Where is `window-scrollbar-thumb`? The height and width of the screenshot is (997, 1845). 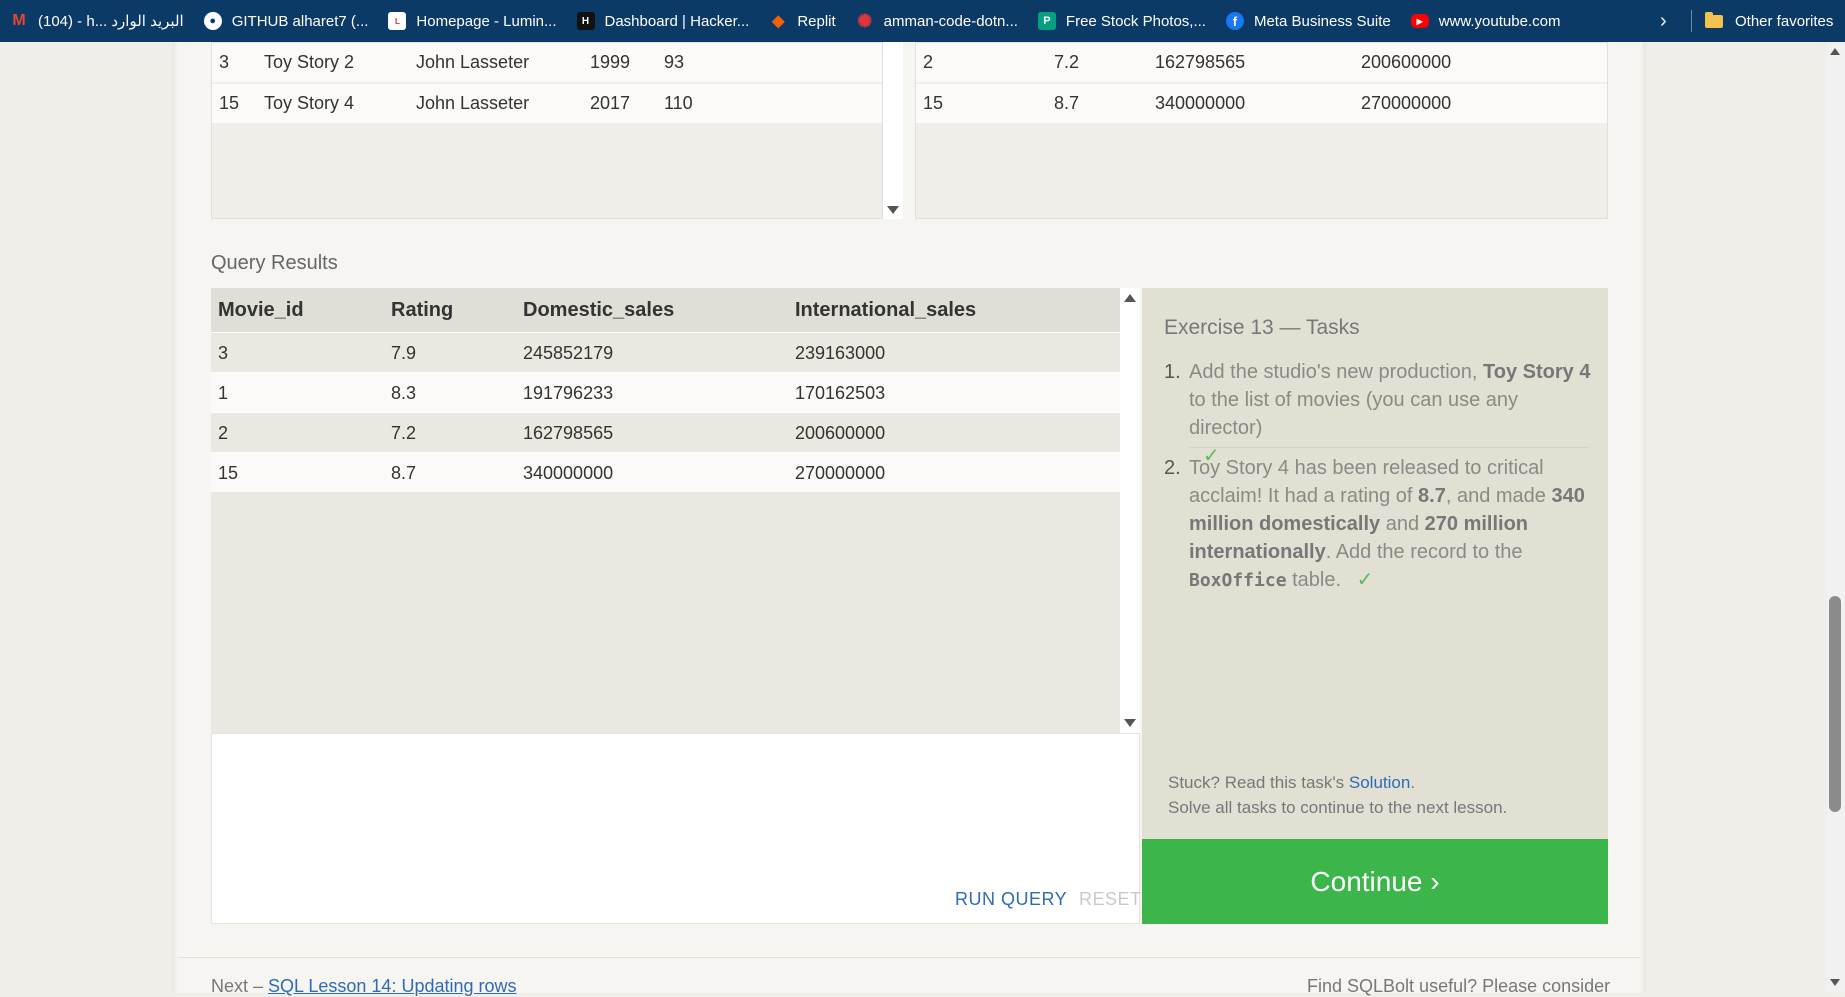
window-scrollbar-thumb is located at coordinates (1835, 704).